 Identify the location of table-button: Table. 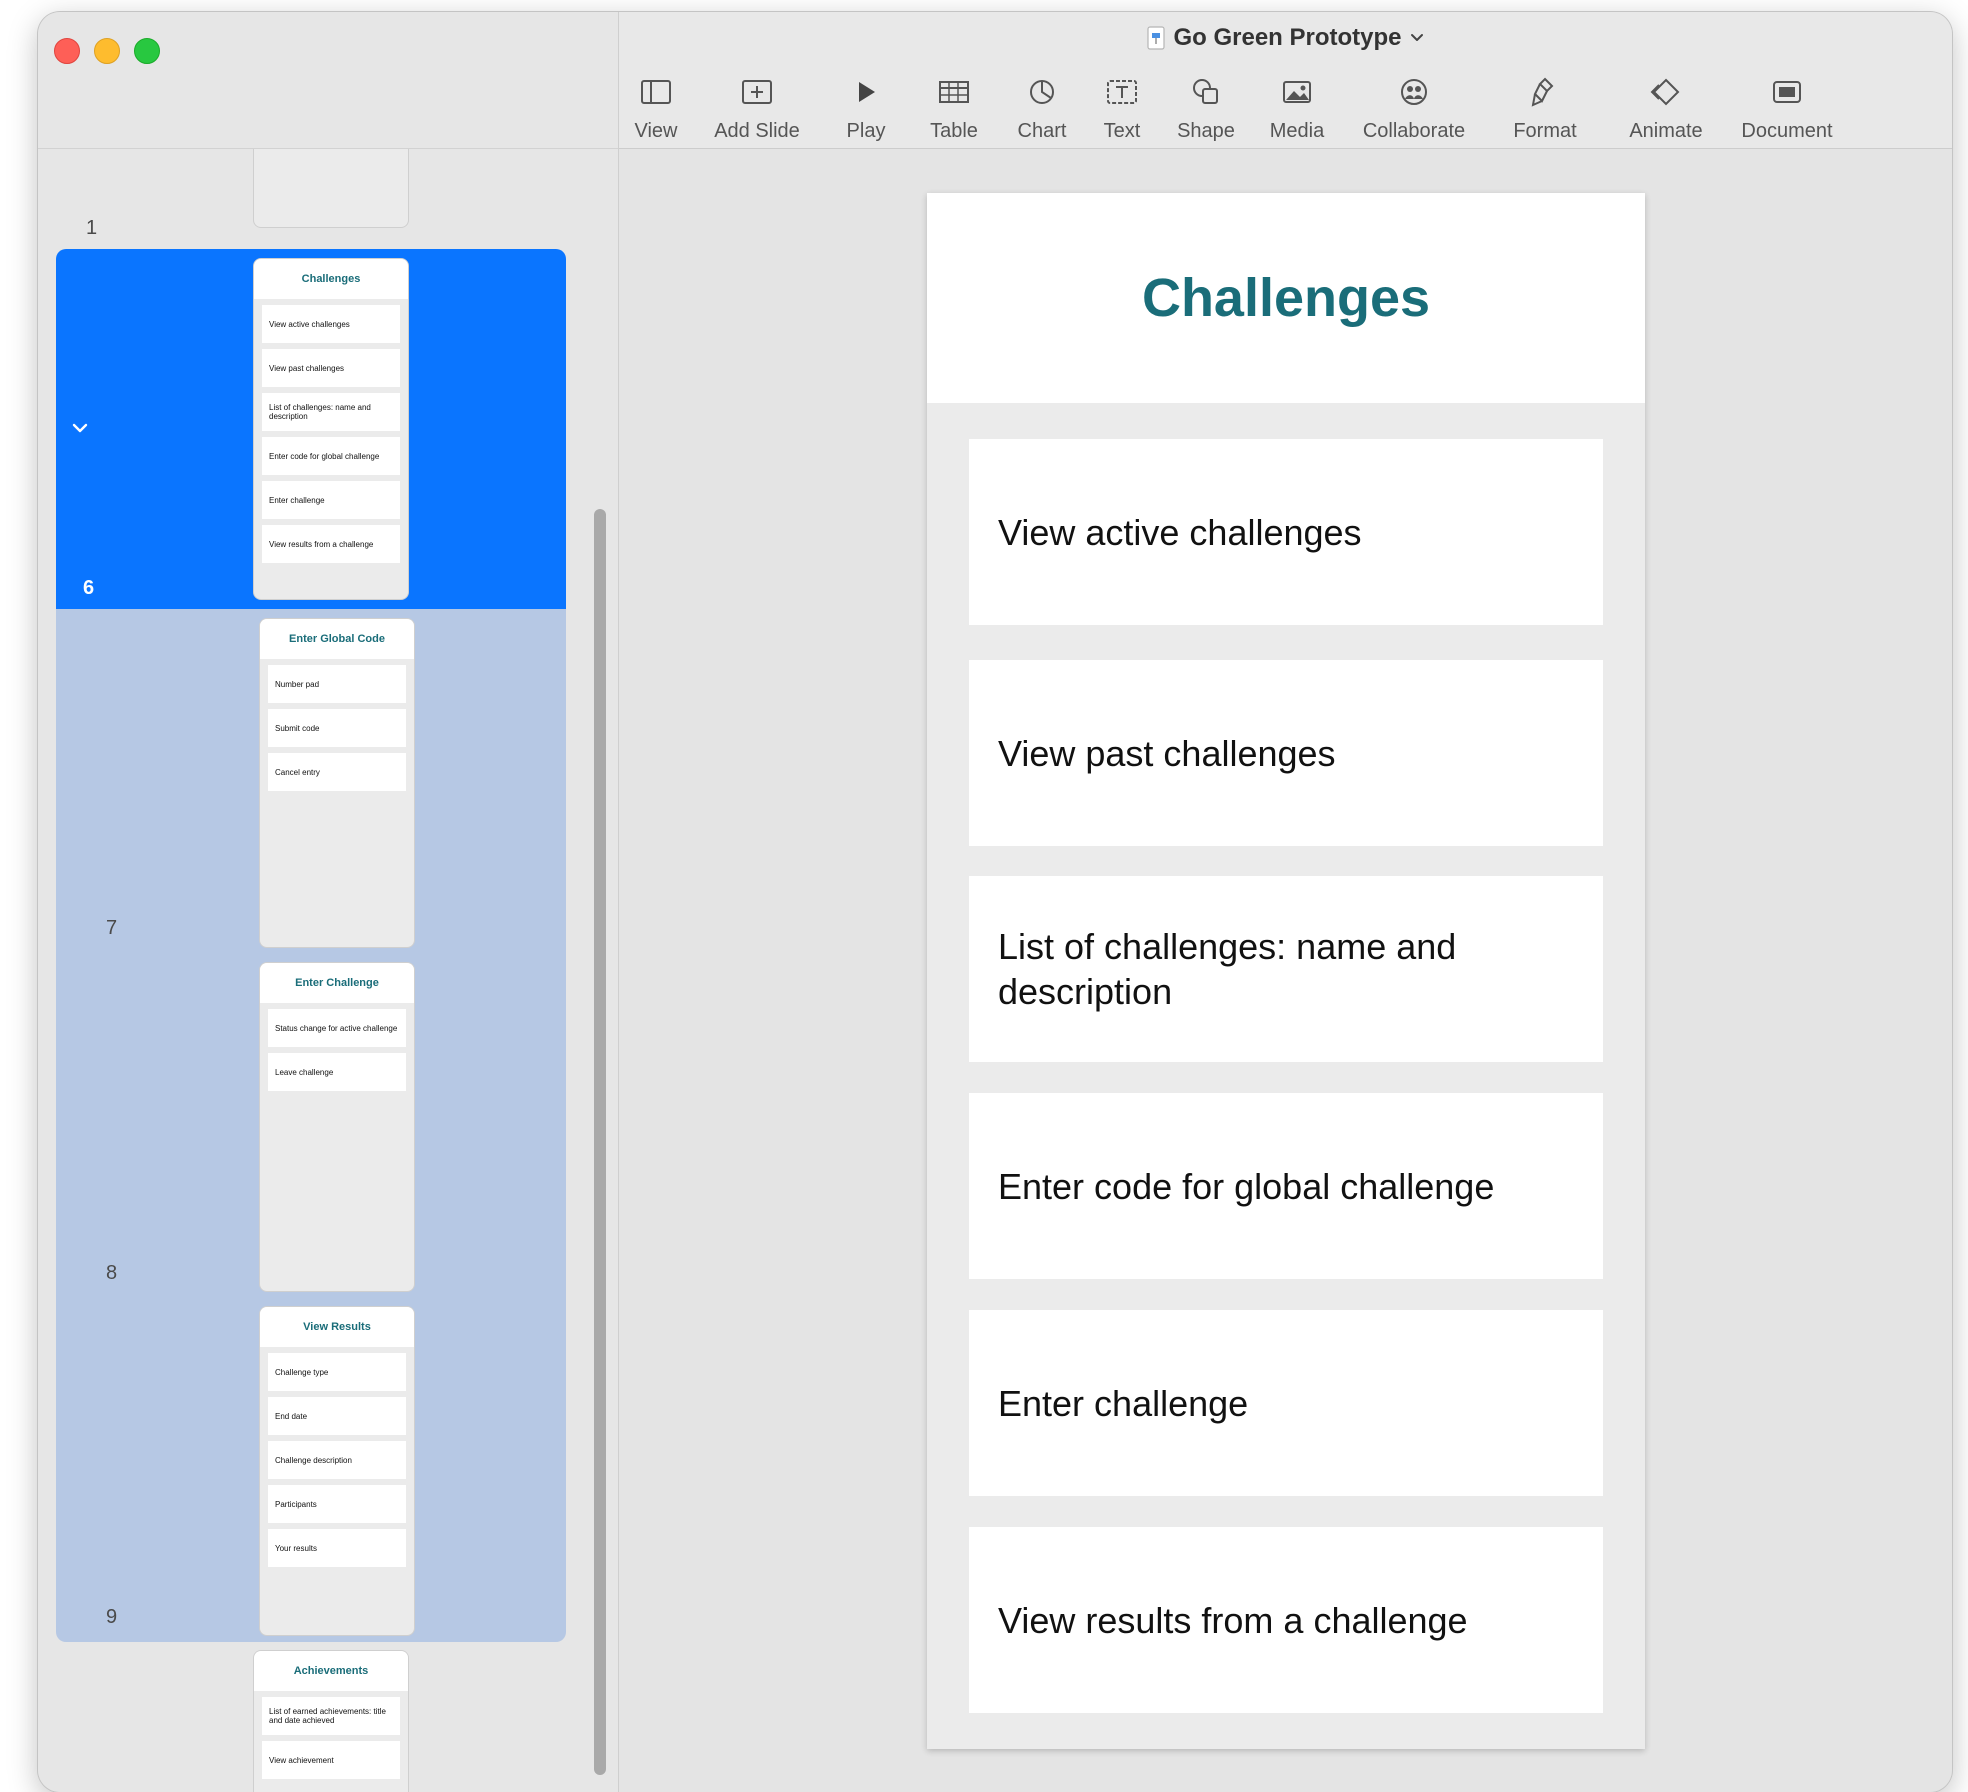
(954, 108).